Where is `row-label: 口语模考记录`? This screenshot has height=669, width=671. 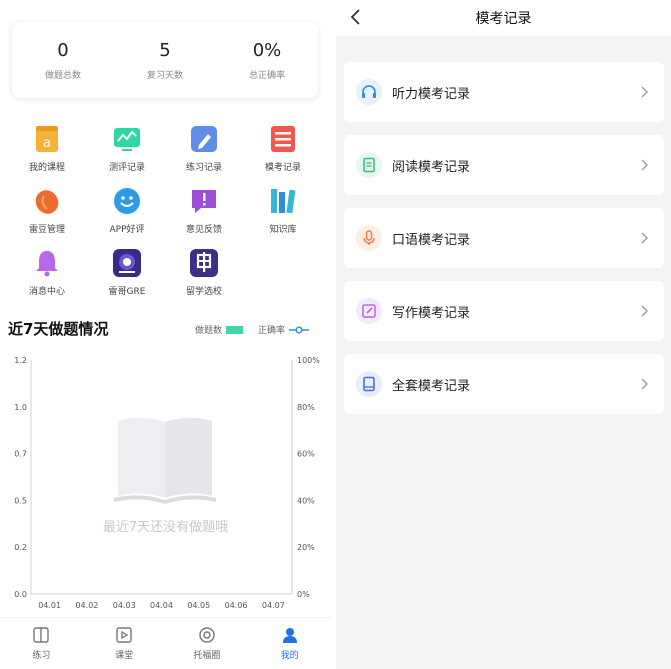 row-label: 口语模考记录 is located at coordinates (431, 240).